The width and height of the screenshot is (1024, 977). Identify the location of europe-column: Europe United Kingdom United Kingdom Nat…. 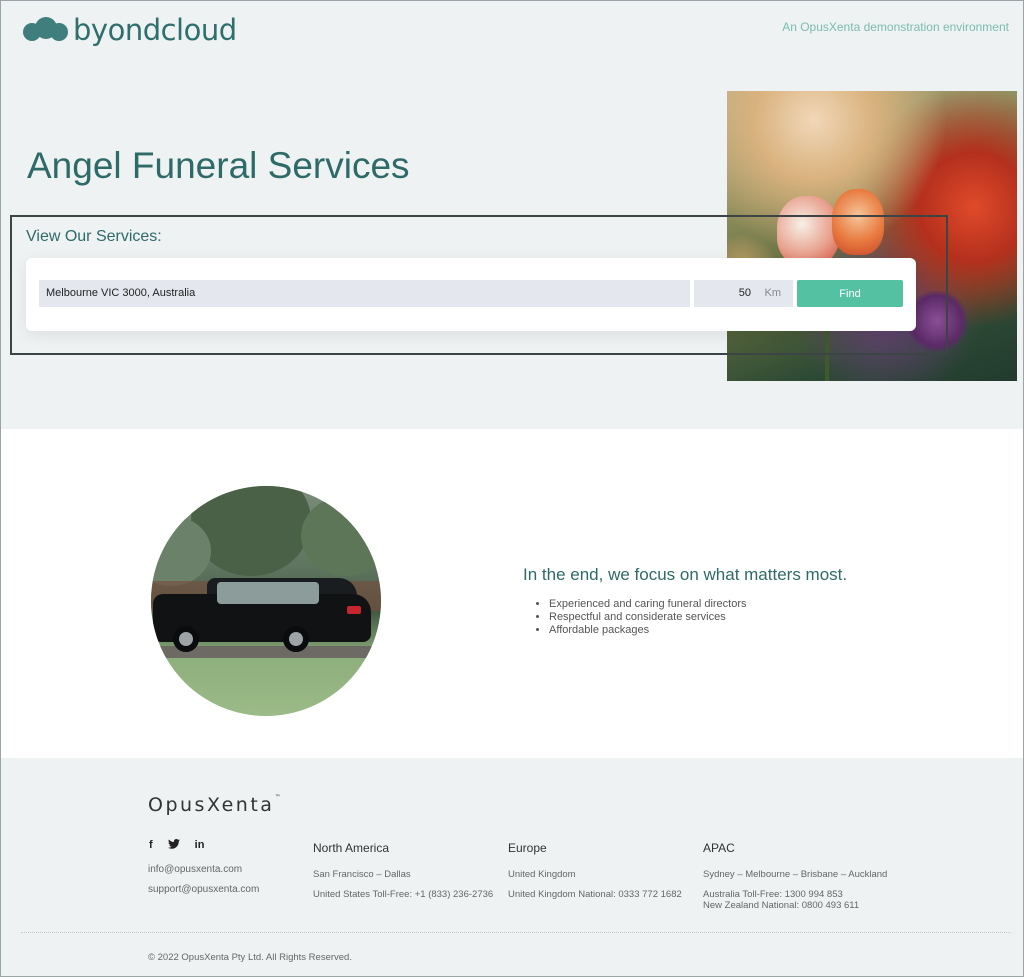
(595, 870).